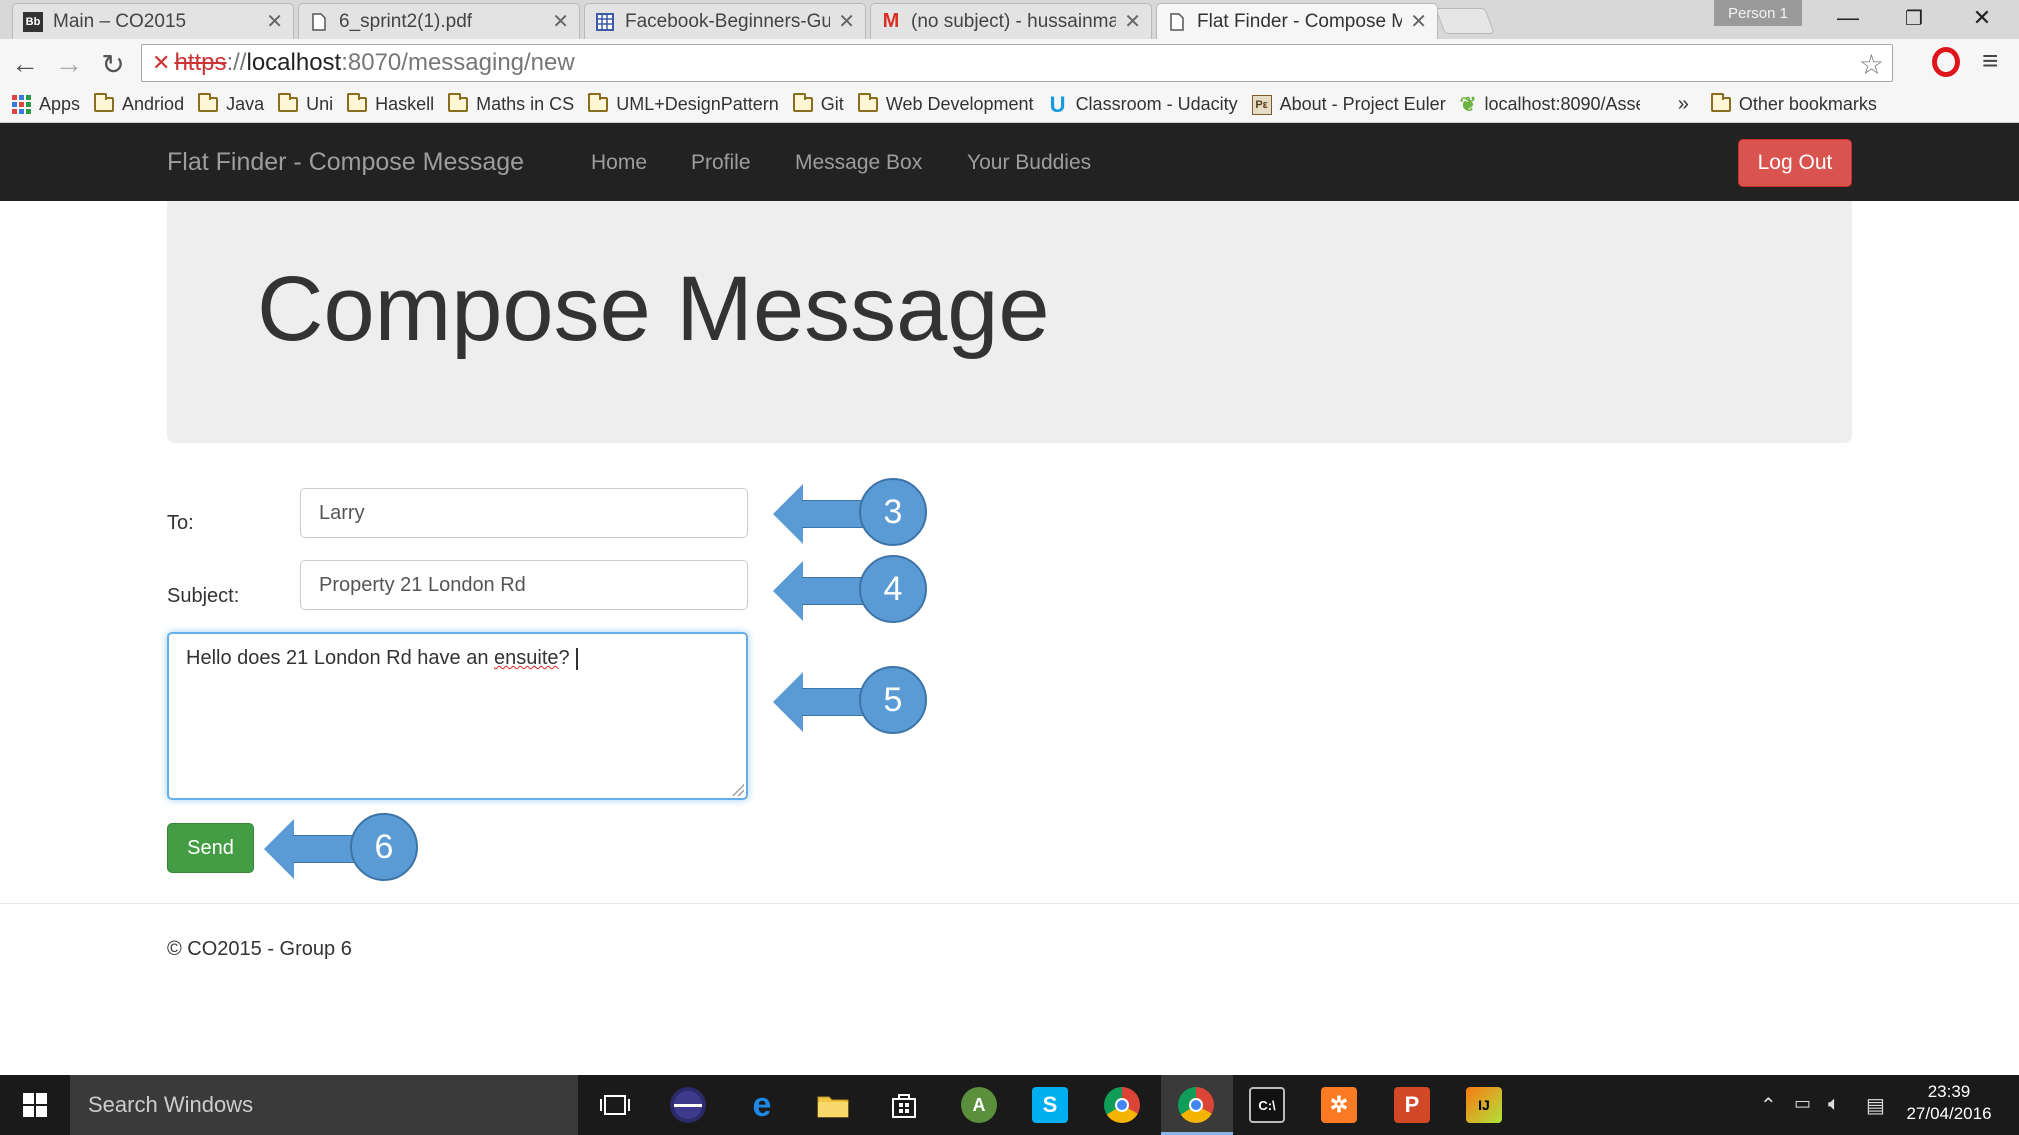 This screenshot has height=1135, width=2019. Describe the element at coordinates (526, 658) in the screenshot. I see `misspelled-word: ensuite` at that location.